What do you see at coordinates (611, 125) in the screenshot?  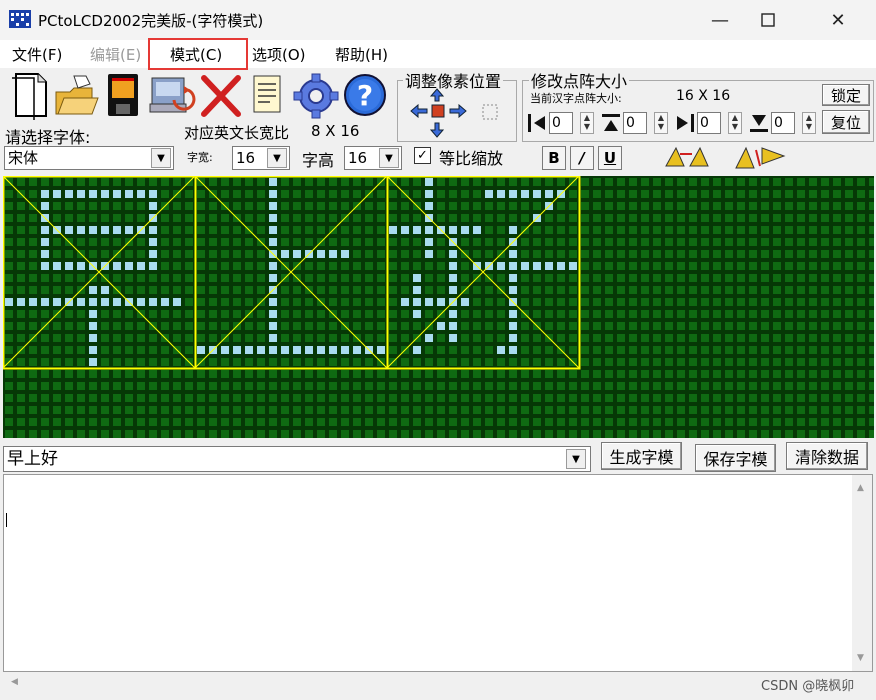 I see `top-edge-icon` at bounding box center [611, 125].